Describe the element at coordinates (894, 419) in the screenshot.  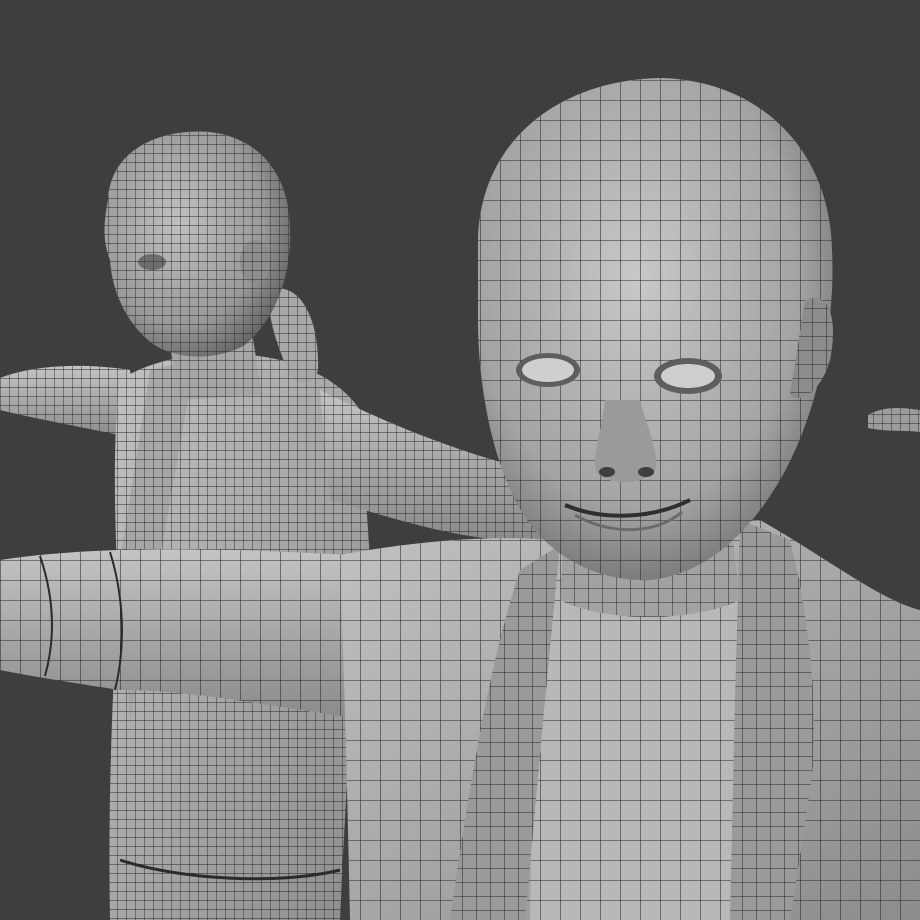
I see `front-figure-far-hand` at that location.